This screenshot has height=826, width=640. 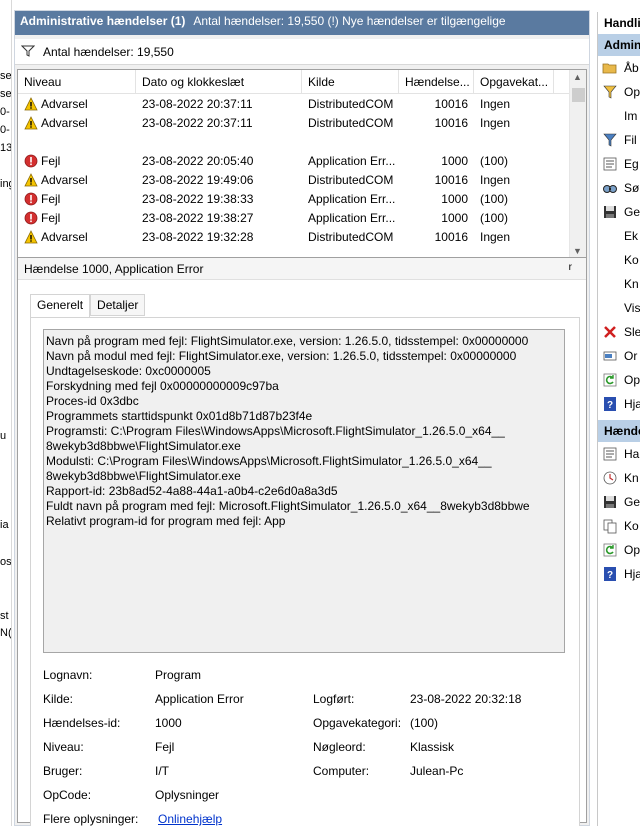 I want to click on action-item: Or, so click(x=619, y=356).